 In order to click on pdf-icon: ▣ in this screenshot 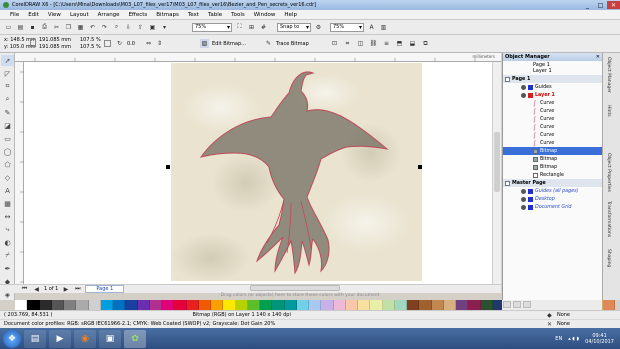, I will do `click(152, 27)`.